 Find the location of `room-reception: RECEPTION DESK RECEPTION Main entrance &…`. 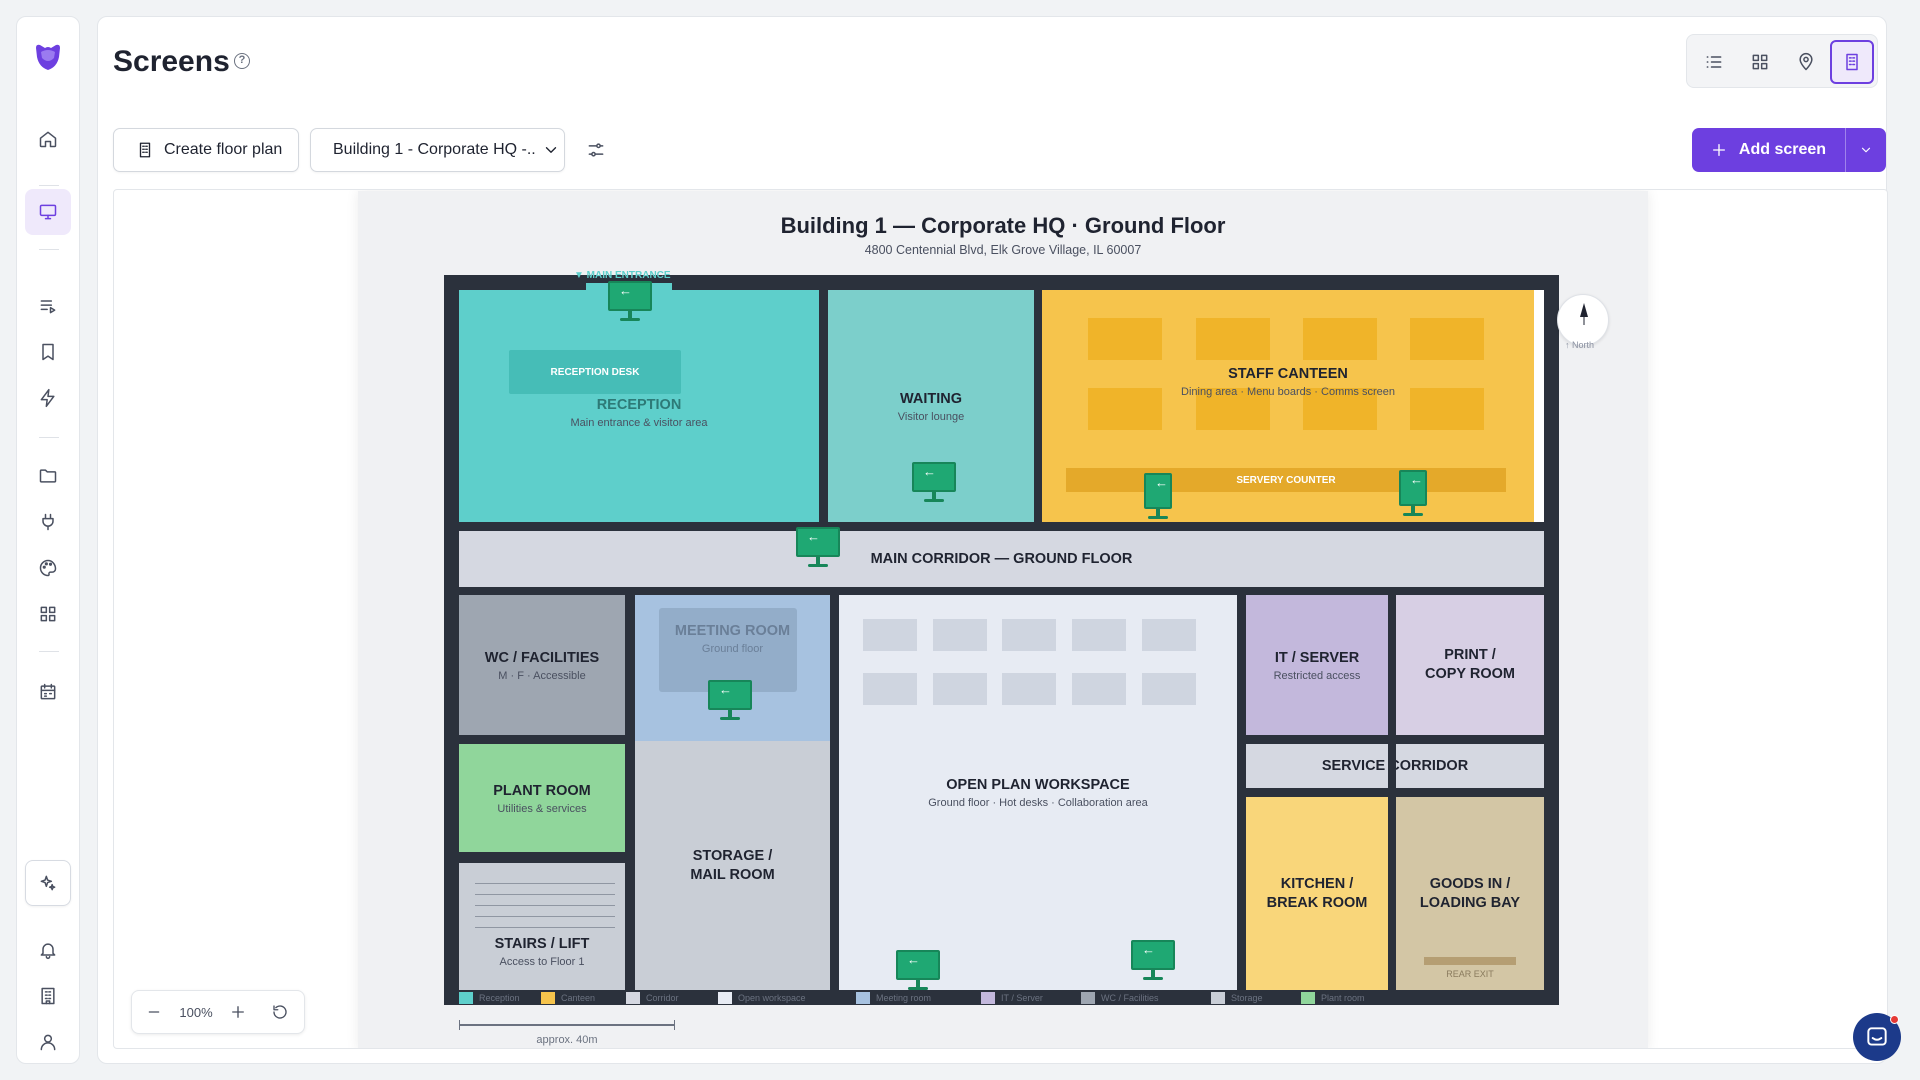

room-reception: RECEPTION DESK RECEPTION Main entrance &… is located at coordinates (639, 406).